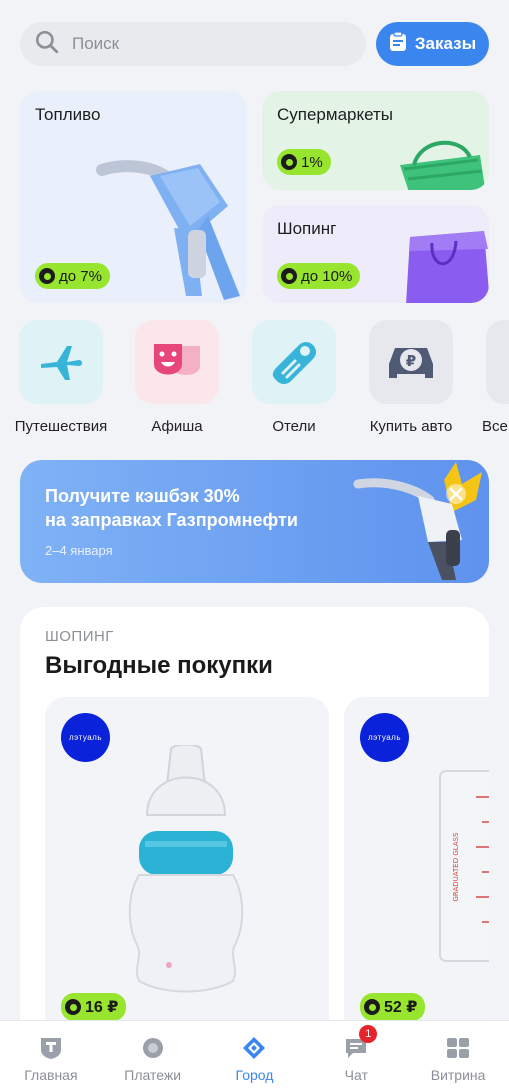 The width and height of the screenshot is (509, 1090). Describe the element at coordinates (458, 1075) in the screenshot. I see `tab-label: Витрина` at that location.